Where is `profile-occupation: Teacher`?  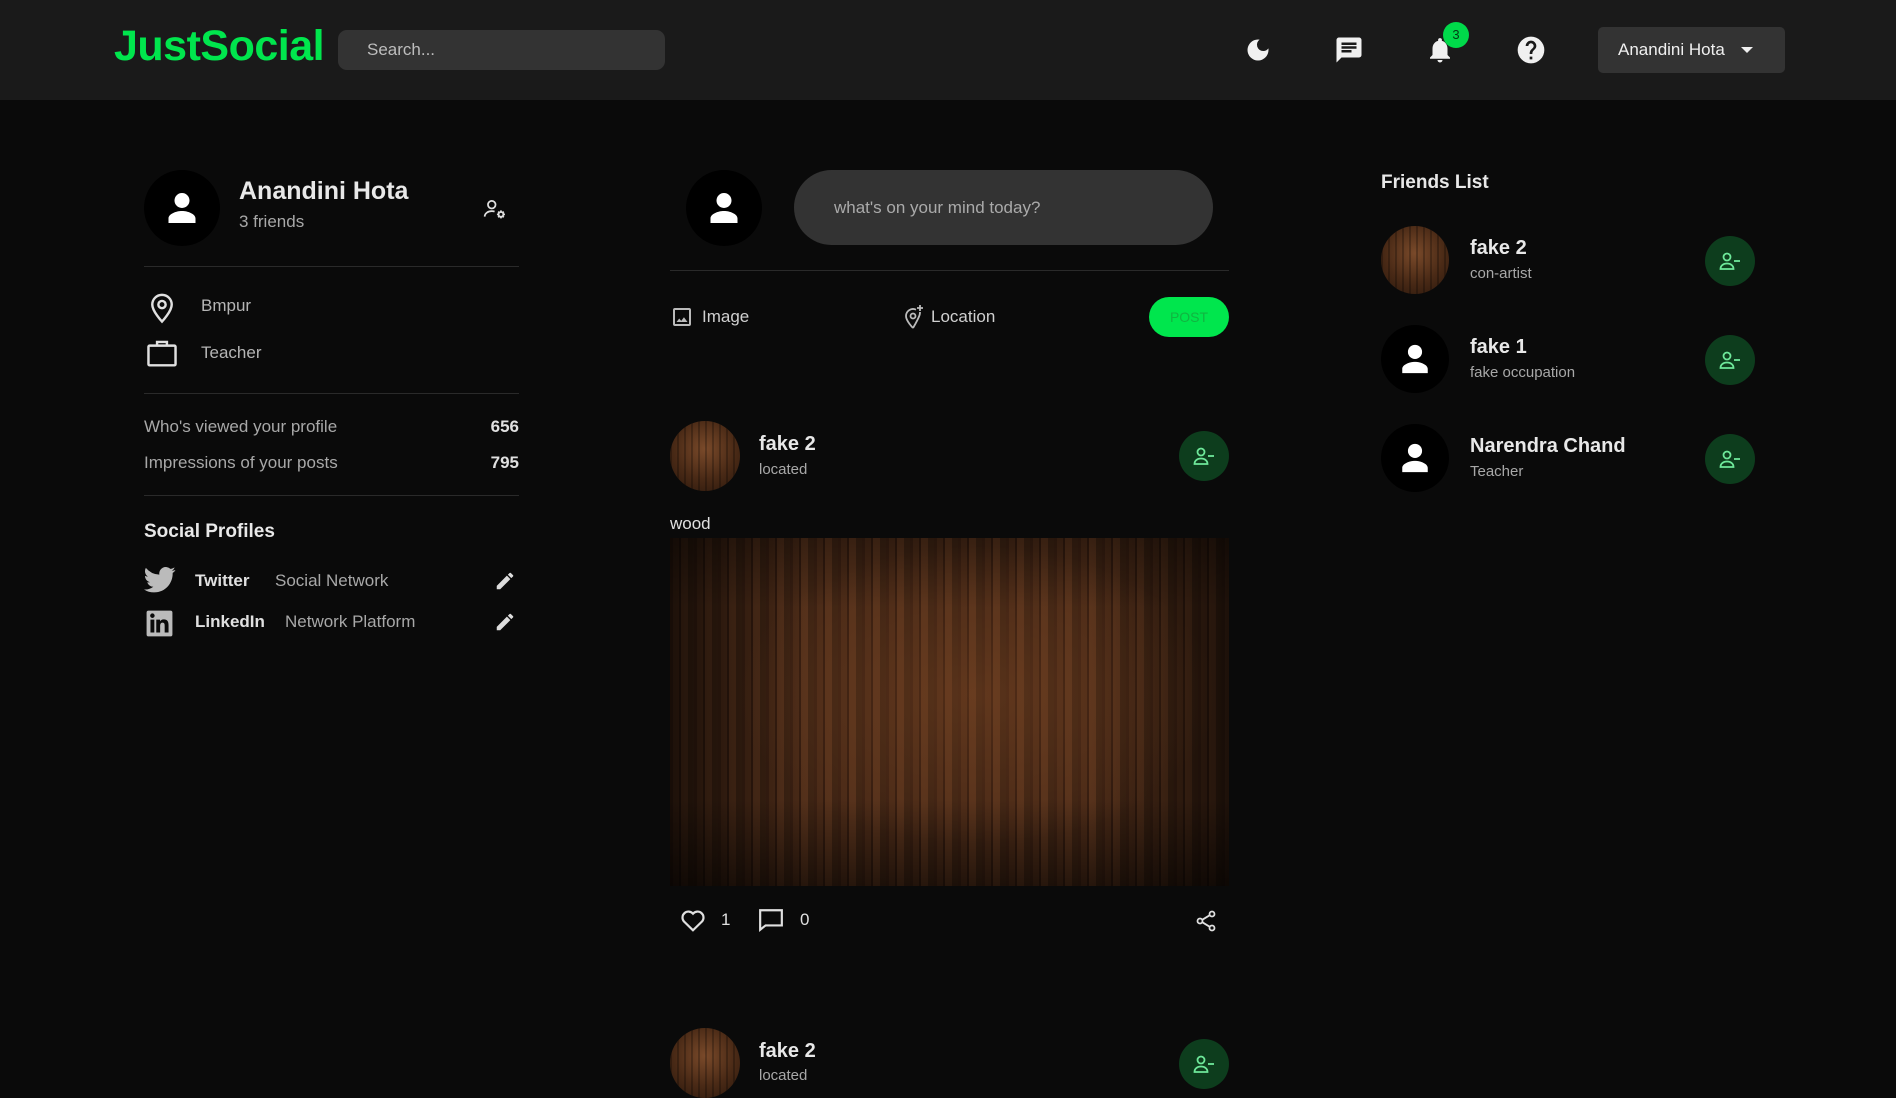 profile-occupation: Teacher is located at coordinates (231, 352).